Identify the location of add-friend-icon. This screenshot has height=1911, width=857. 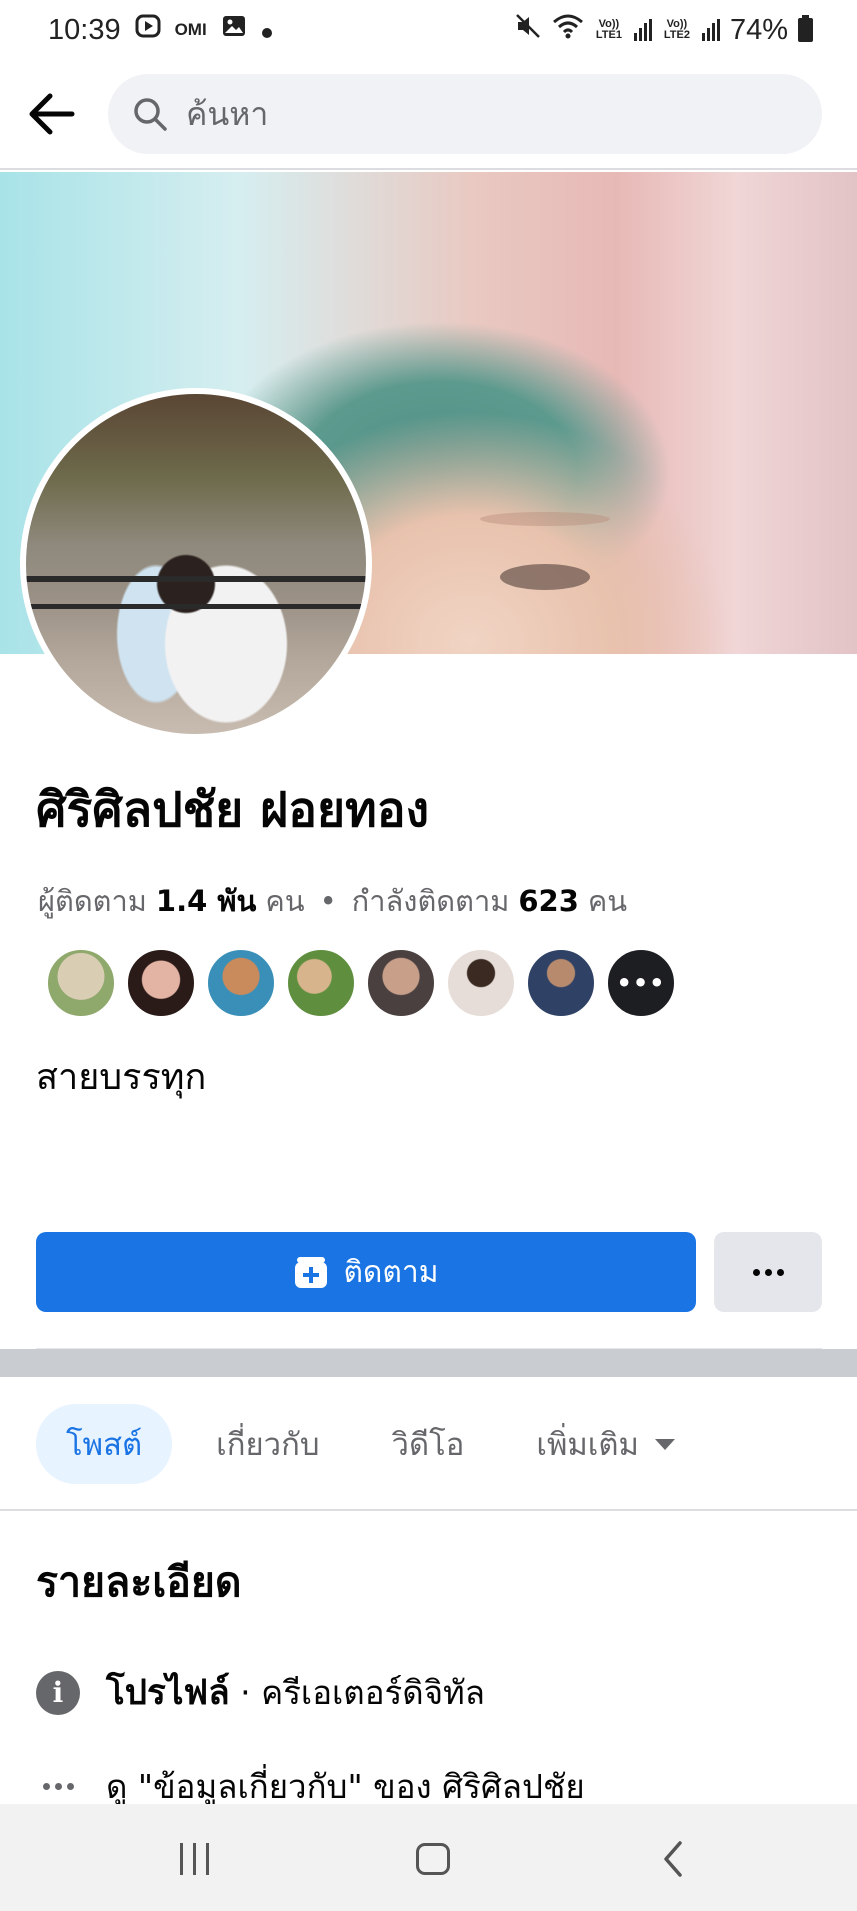
(311, 1272).